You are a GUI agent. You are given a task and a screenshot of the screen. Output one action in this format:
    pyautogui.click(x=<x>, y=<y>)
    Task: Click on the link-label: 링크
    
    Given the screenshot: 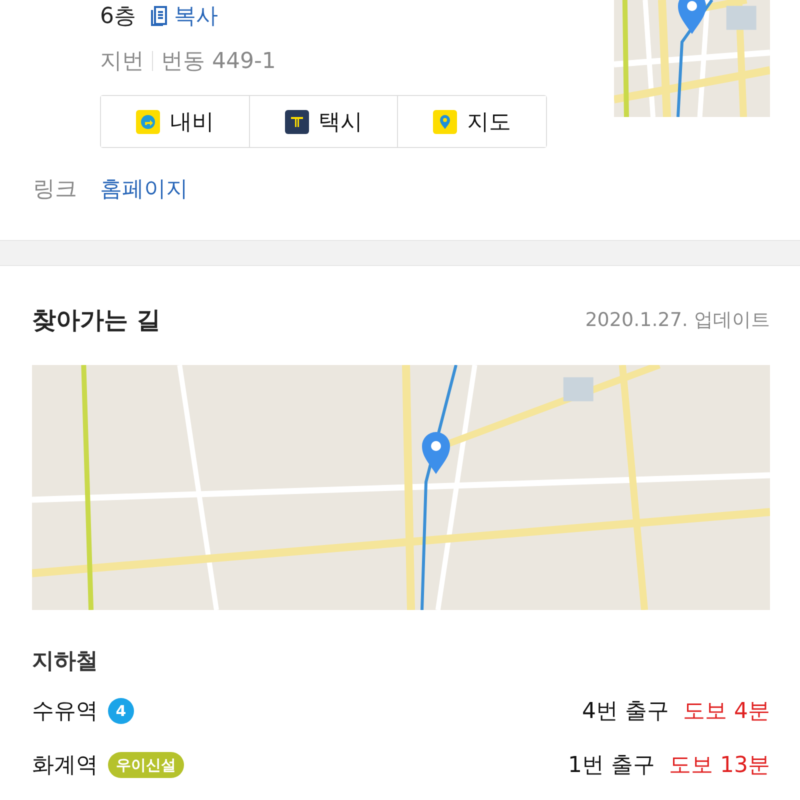 What is the action you would take?
    pyautogui.click(x=55, y=190)
    